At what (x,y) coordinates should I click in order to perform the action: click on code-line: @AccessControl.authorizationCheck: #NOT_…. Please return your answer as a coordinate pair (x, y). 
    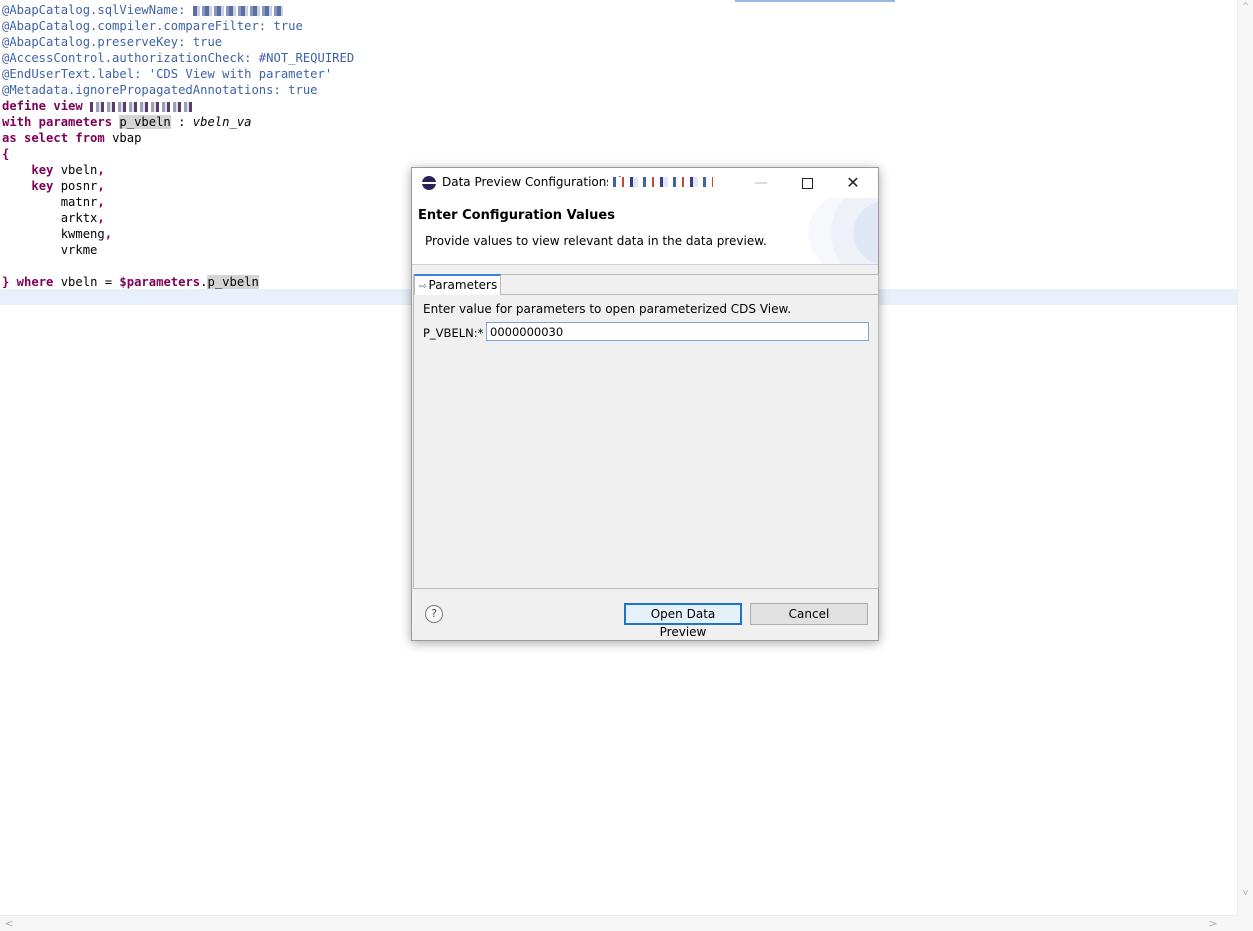
    Looking at the image, I should click on (178, 58).